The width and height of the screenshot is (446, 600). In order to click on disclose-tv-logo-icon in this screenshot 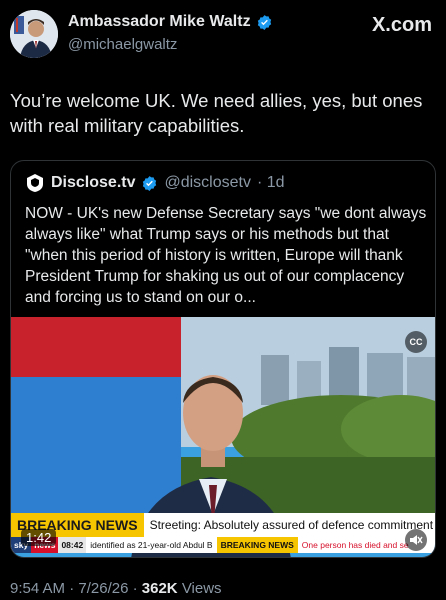, I will do `click(35, 183)`.